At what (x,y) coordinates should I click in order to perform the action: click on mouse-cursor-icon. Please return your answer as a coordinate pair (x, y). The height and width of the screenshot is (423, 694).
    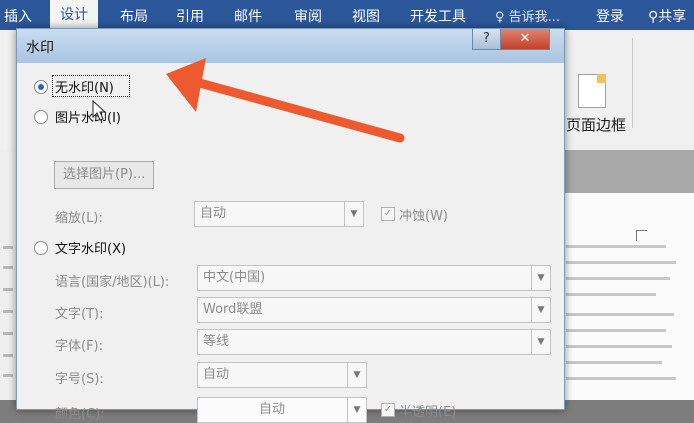
    Looking at the image, I should click on (99, 110).